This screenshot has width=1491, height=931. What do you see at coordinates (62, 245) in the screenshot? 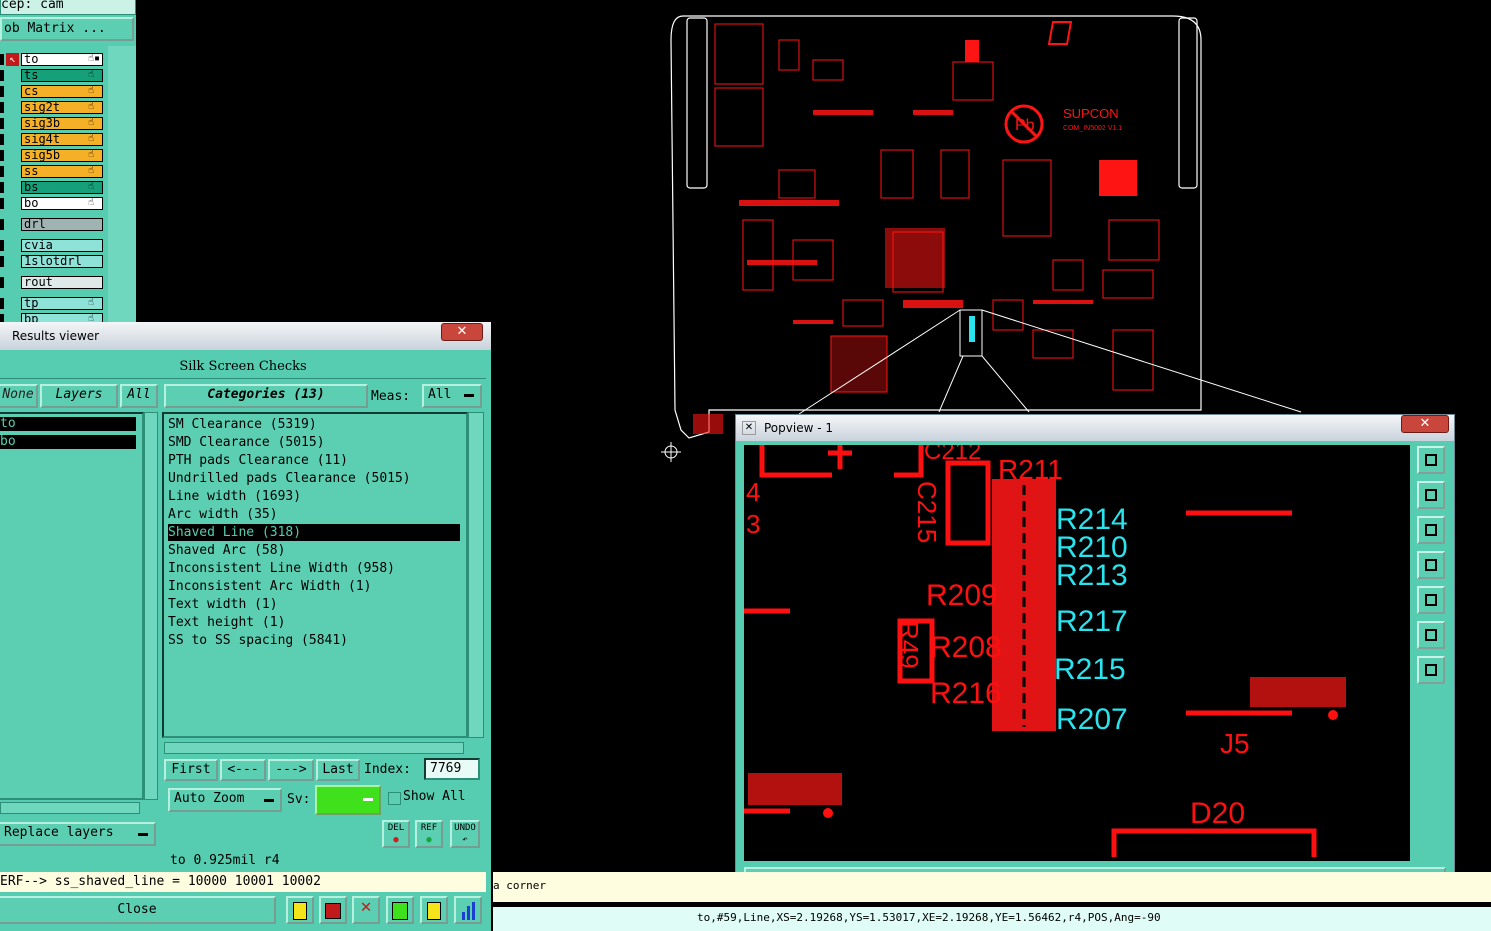
I see `layer-name: cvia` at bounding box center [62, 245].